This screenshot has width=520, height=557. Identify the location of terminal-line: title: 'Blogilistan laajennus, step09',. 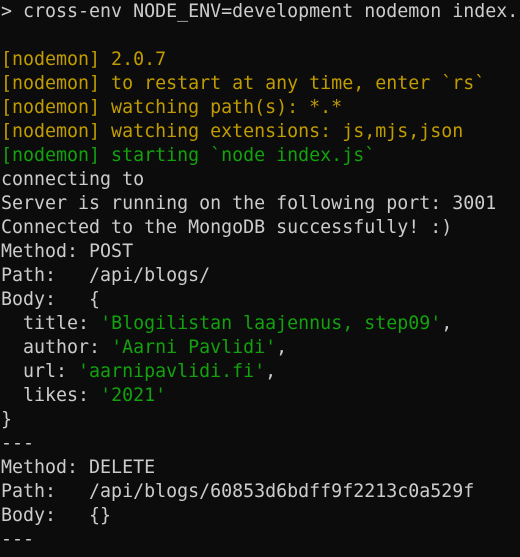
(226, 324).